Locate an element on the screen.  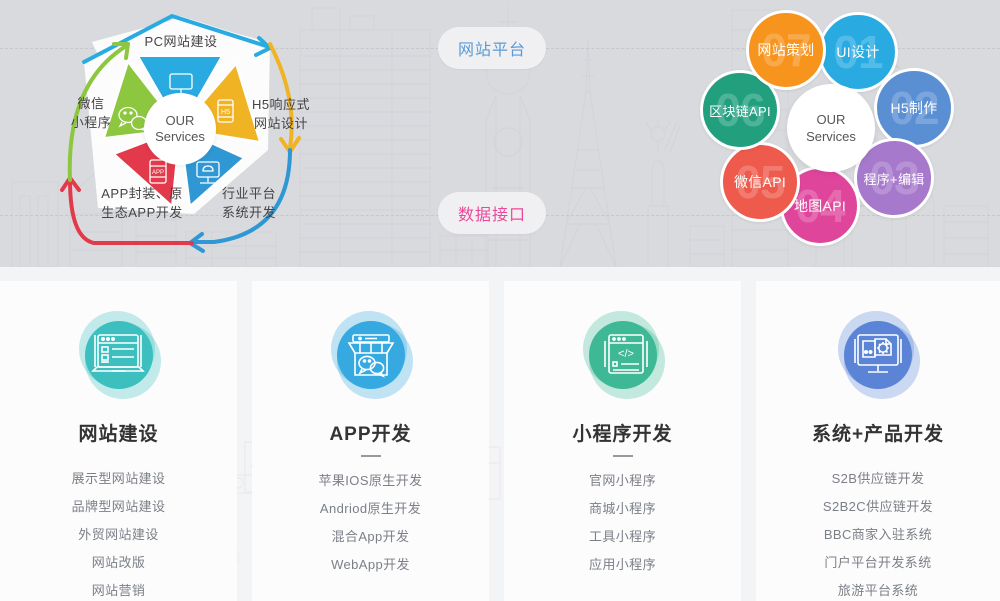
bubble-wechat-api-label: 微信API is located at coordinates (760, 182).